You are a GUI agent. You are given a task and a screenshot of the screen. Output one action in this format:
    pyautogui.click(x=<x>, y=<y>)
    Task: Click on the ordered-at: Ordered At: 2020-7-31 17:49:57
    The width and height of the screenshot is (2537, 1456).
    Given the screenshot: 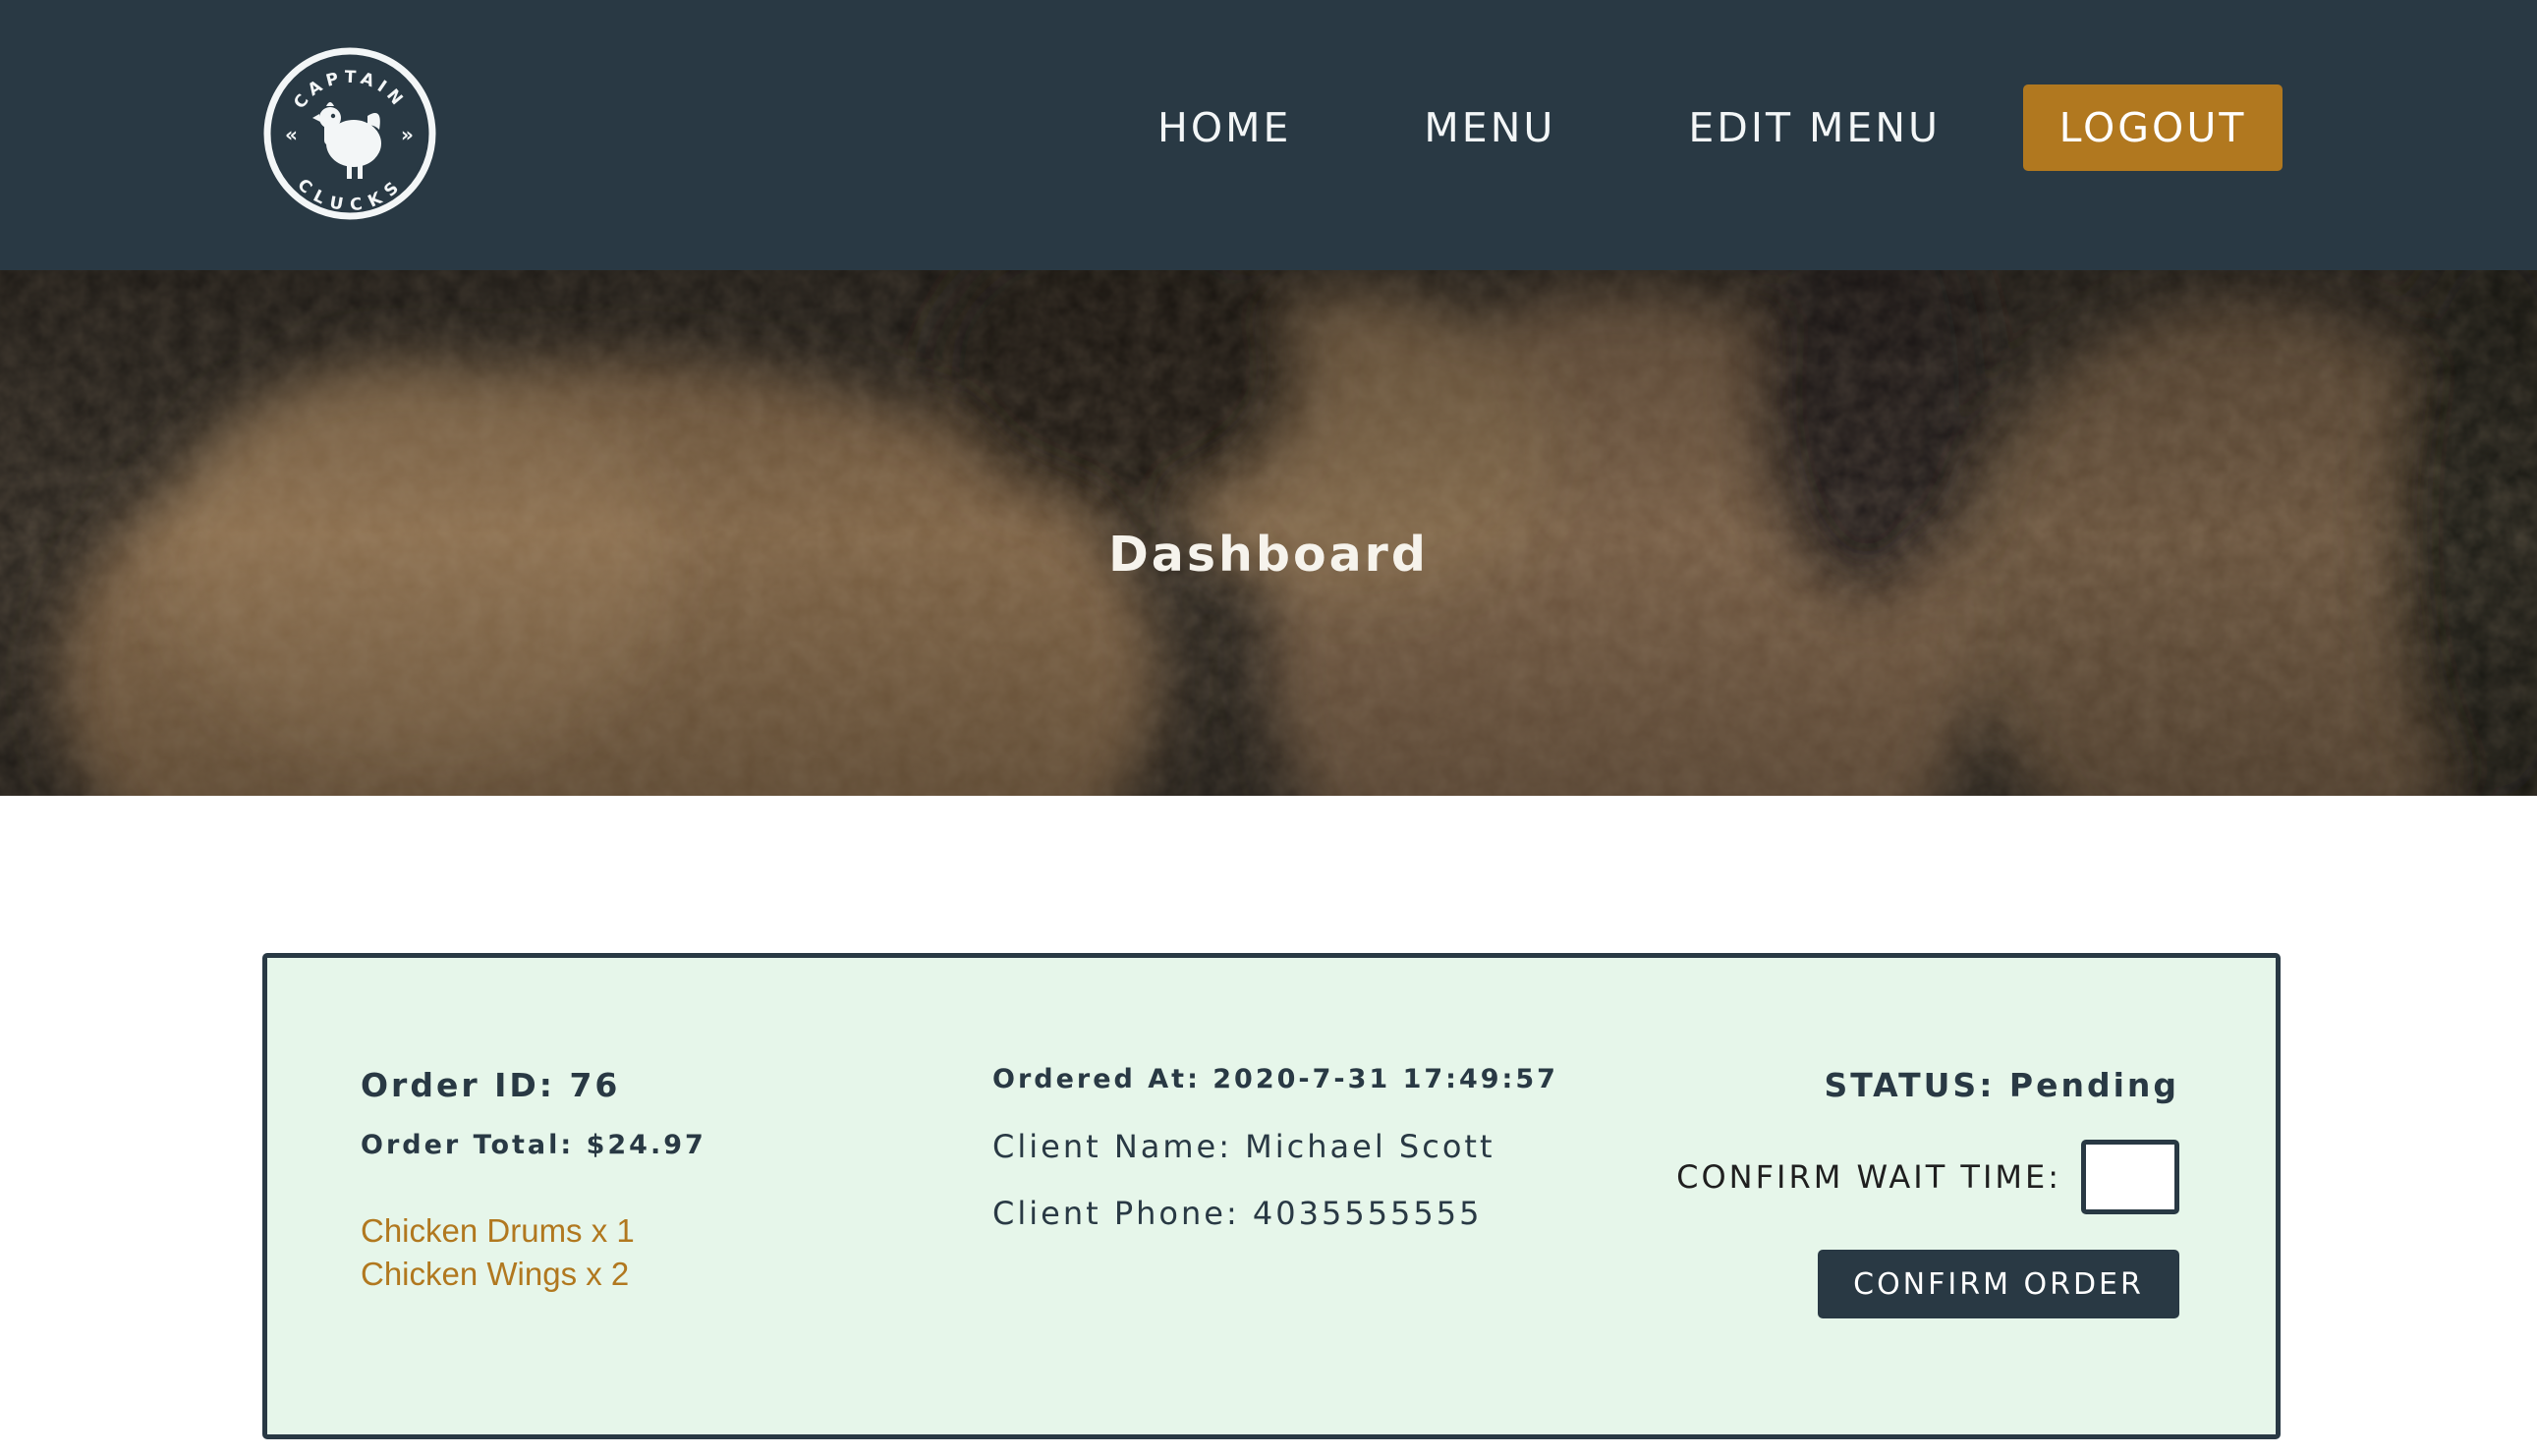 What is the action you would take?
    pyautogui.click(x=1275, y=1079)
    